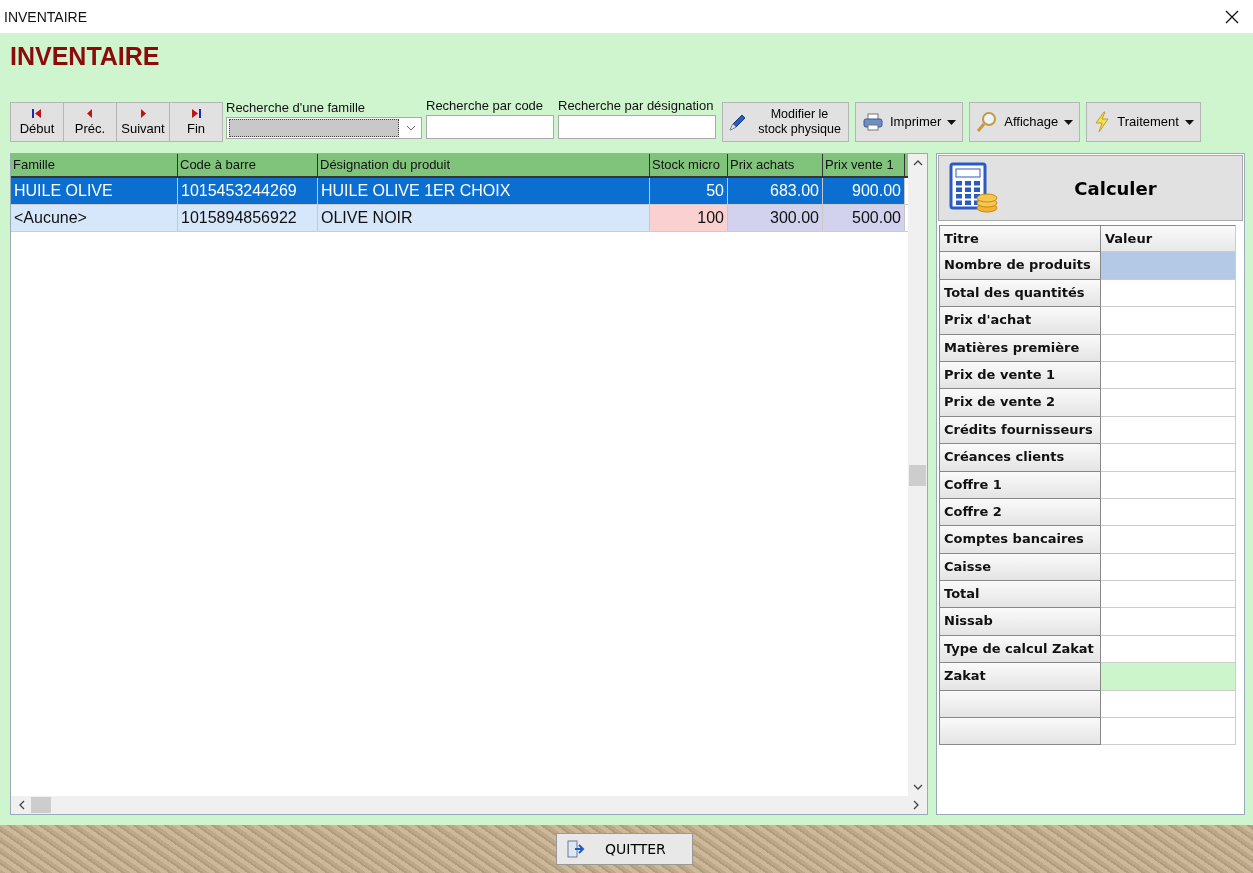  Describe the element at coordinates (987, 122) in the screenshot. I see `magnifier-icon` at that location.